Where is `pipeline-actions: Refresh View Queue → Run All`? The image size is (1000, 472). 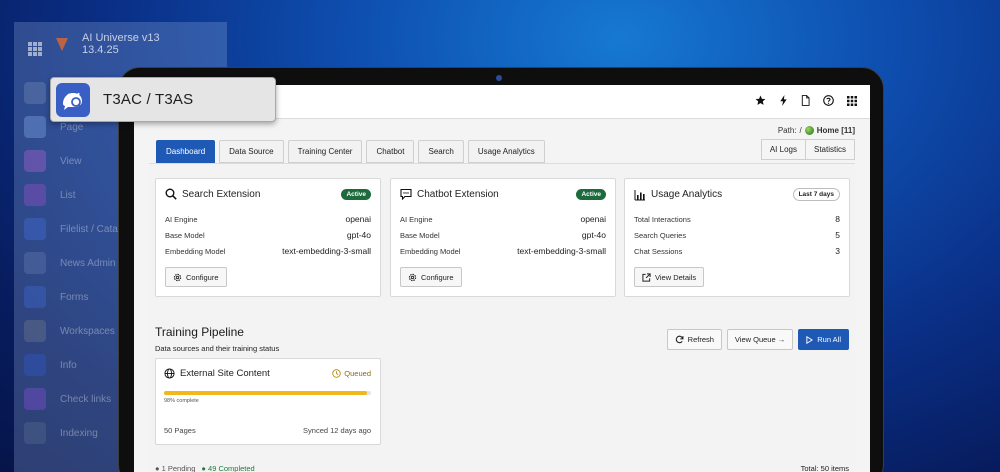 pipeline-actions: Refresh View Queue → Run All is located at coordinates (757, 339).